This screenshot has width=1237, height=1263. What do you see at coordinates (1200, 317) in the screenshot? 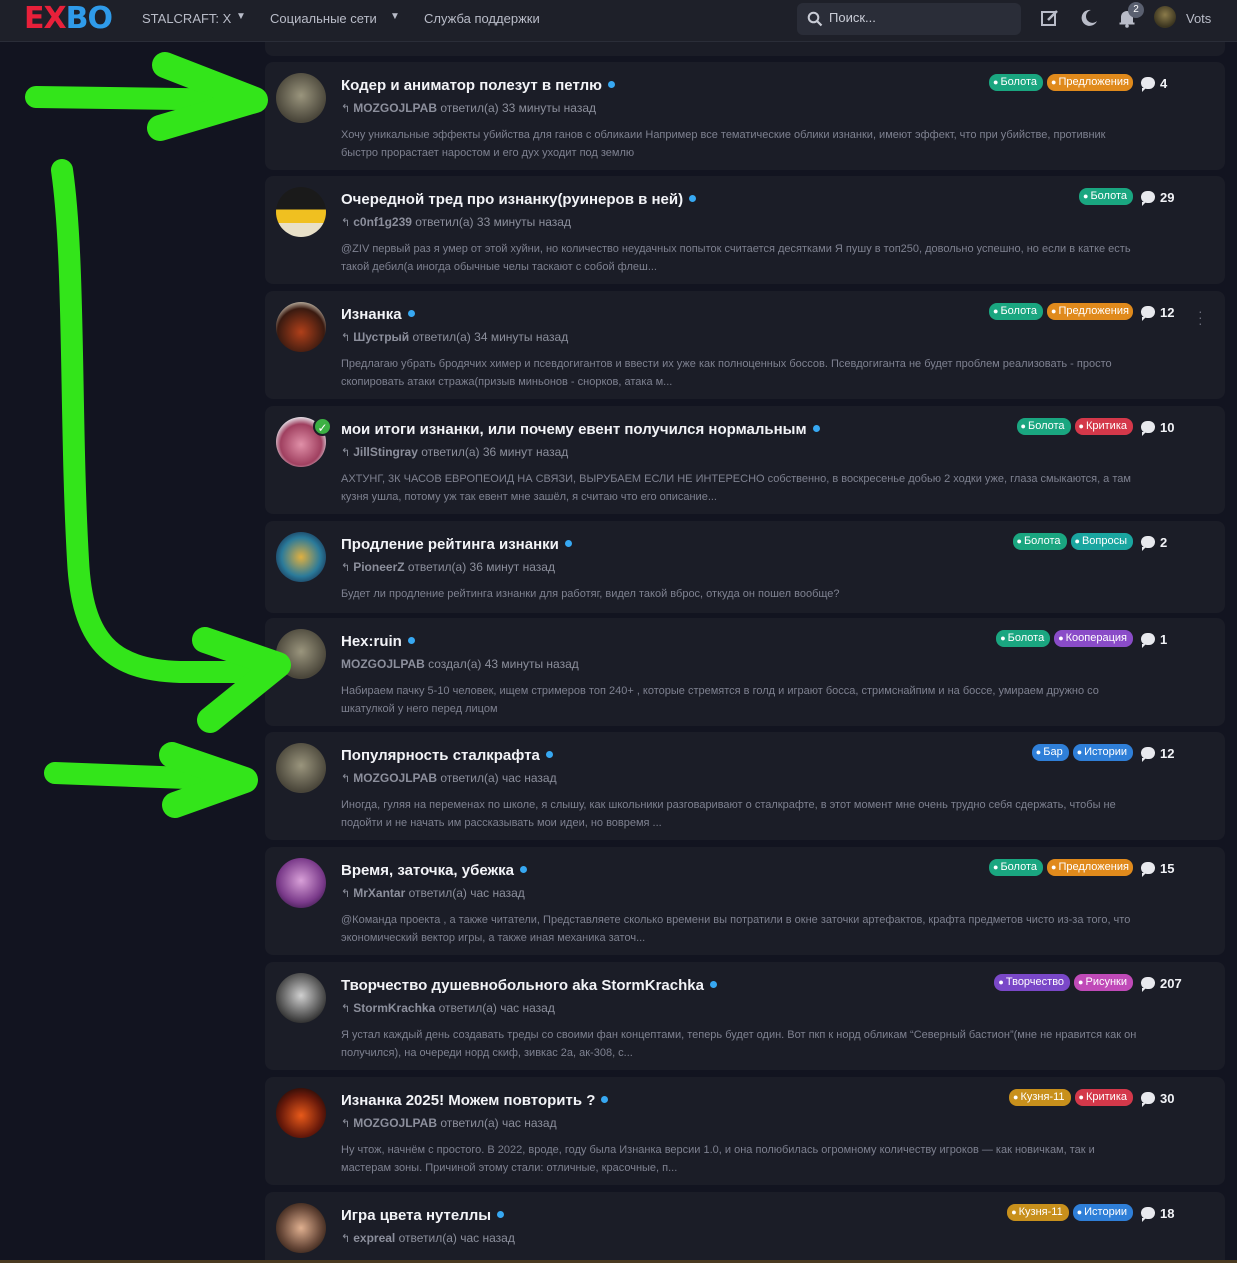
I see `more-options-icon: · · ·` at bounding box center [1200, 317].